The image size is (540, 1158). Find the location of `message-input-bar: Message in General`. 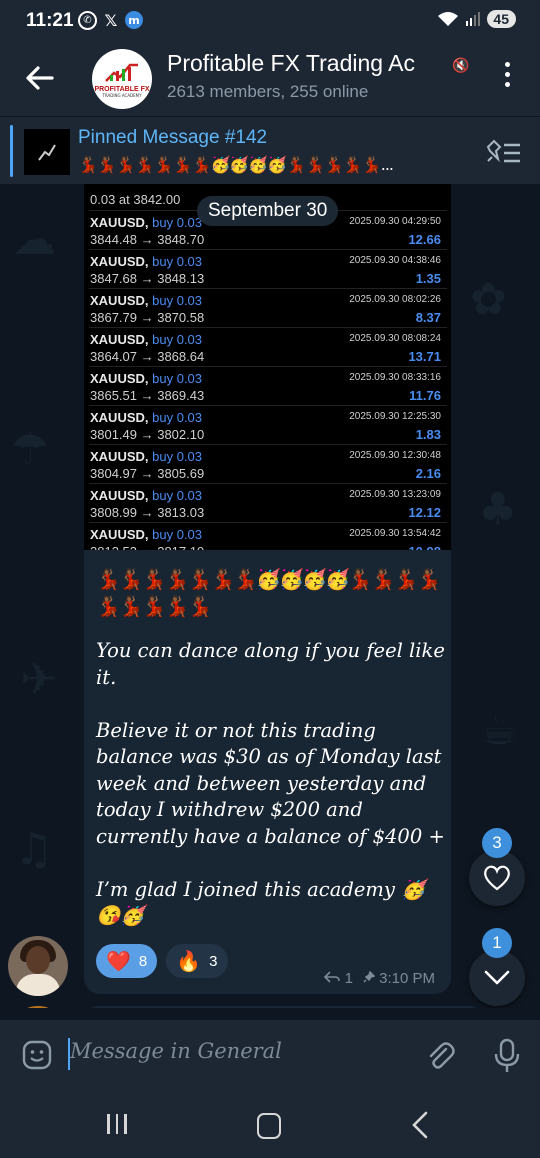

message-input-bar: Message in General is located at coordinates (270, 1056).